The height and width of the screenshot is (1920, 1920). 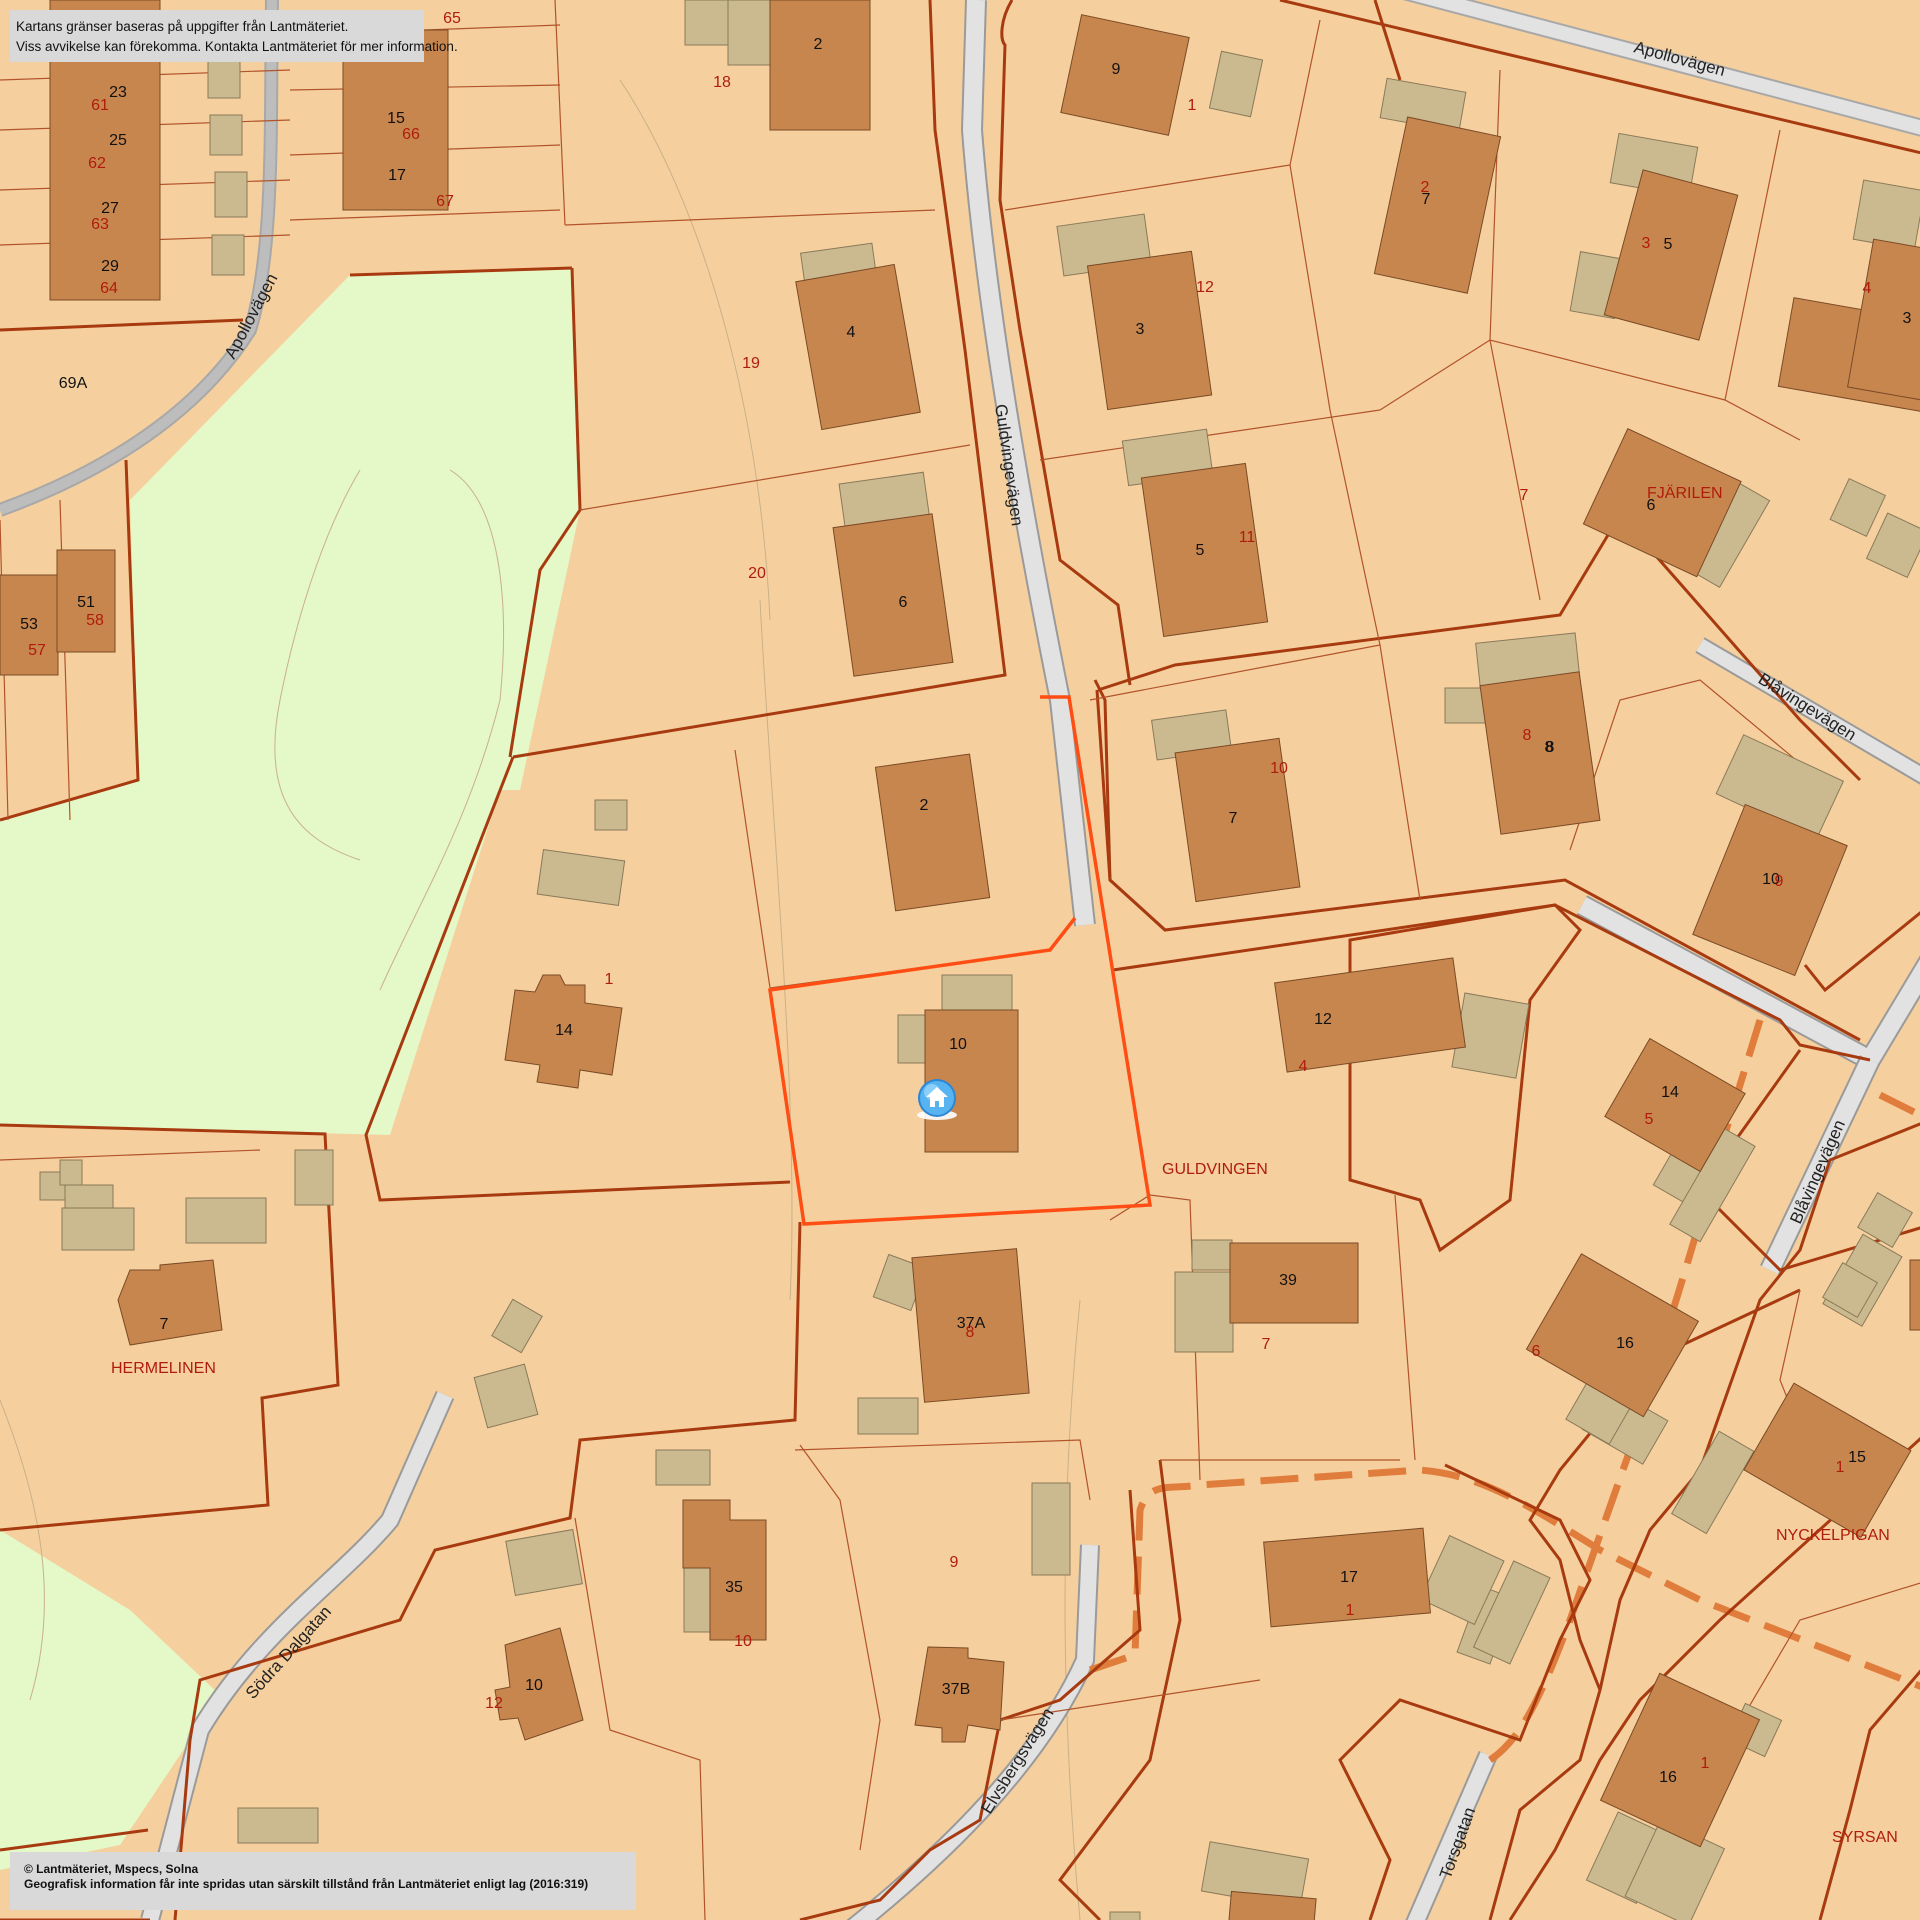 I want to click on block-label-fjarilen: FJÄRILEN, so click(x=1685, y=493).